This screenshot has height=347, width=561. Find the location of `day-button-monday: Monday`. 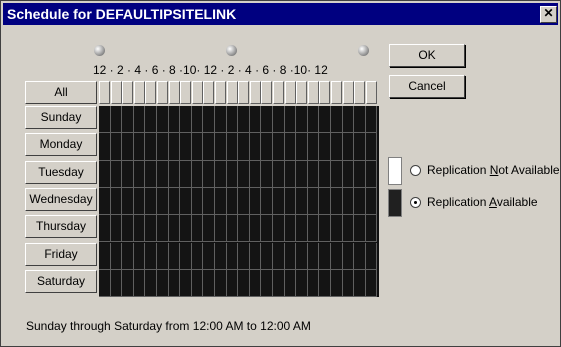

day-button-monday: Monday is located at coordinates (61, 145).